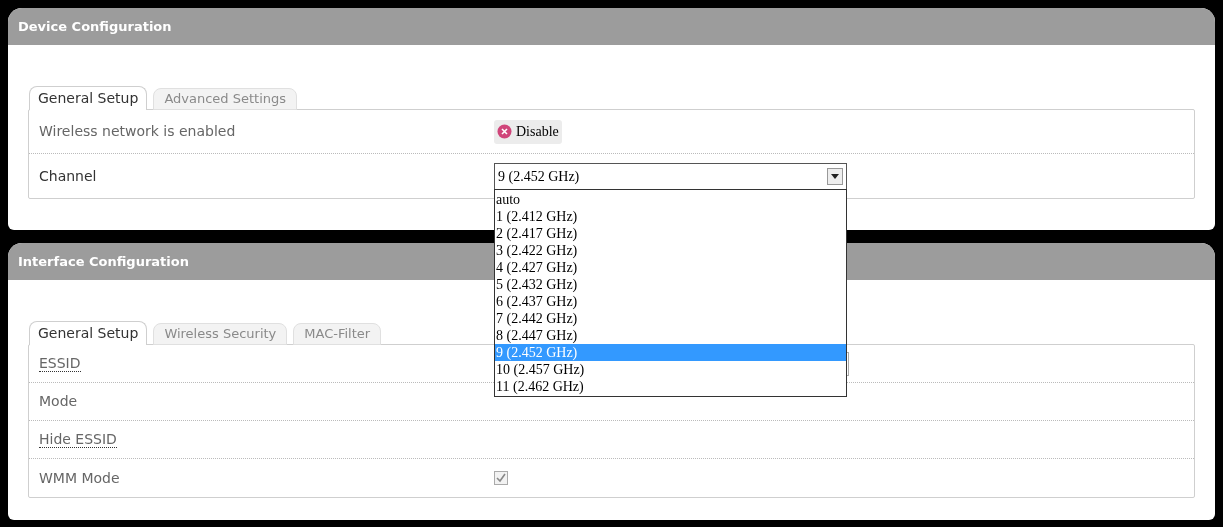 The width and height of the screenshot is (1223, 527). Describe the element at coordinates (68, 176) in the screenshot. I see `field-label: Channel` at that location.